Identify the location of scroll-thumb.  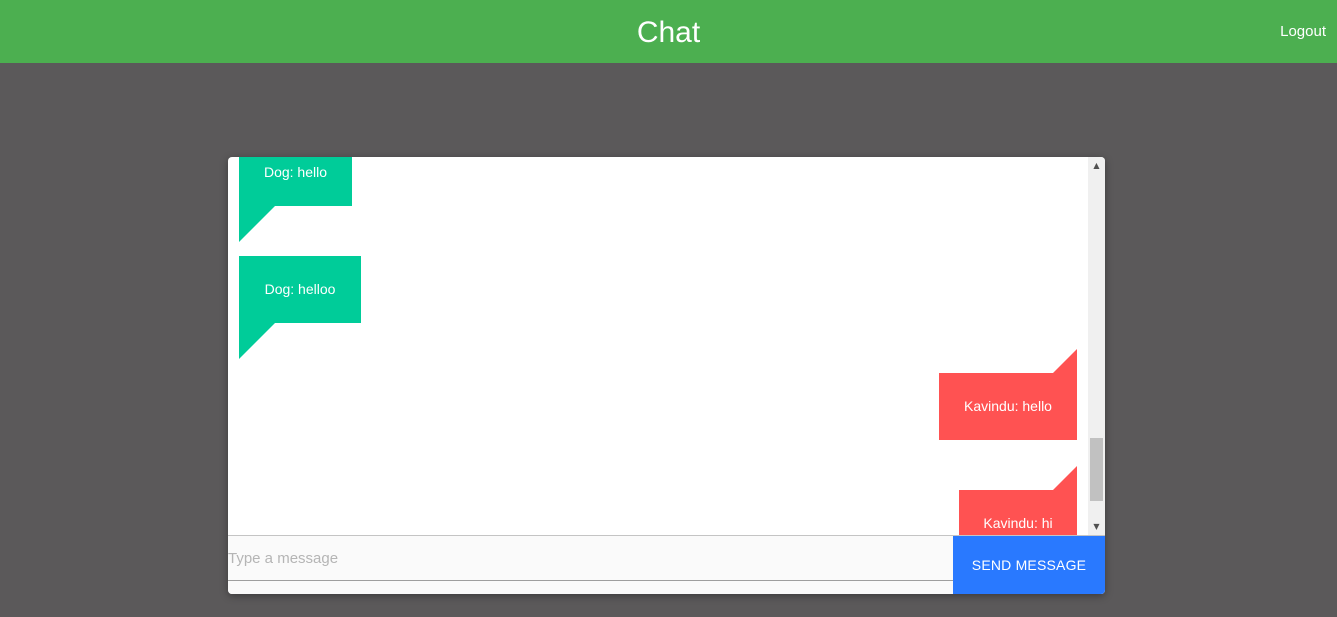
(1096, 469).